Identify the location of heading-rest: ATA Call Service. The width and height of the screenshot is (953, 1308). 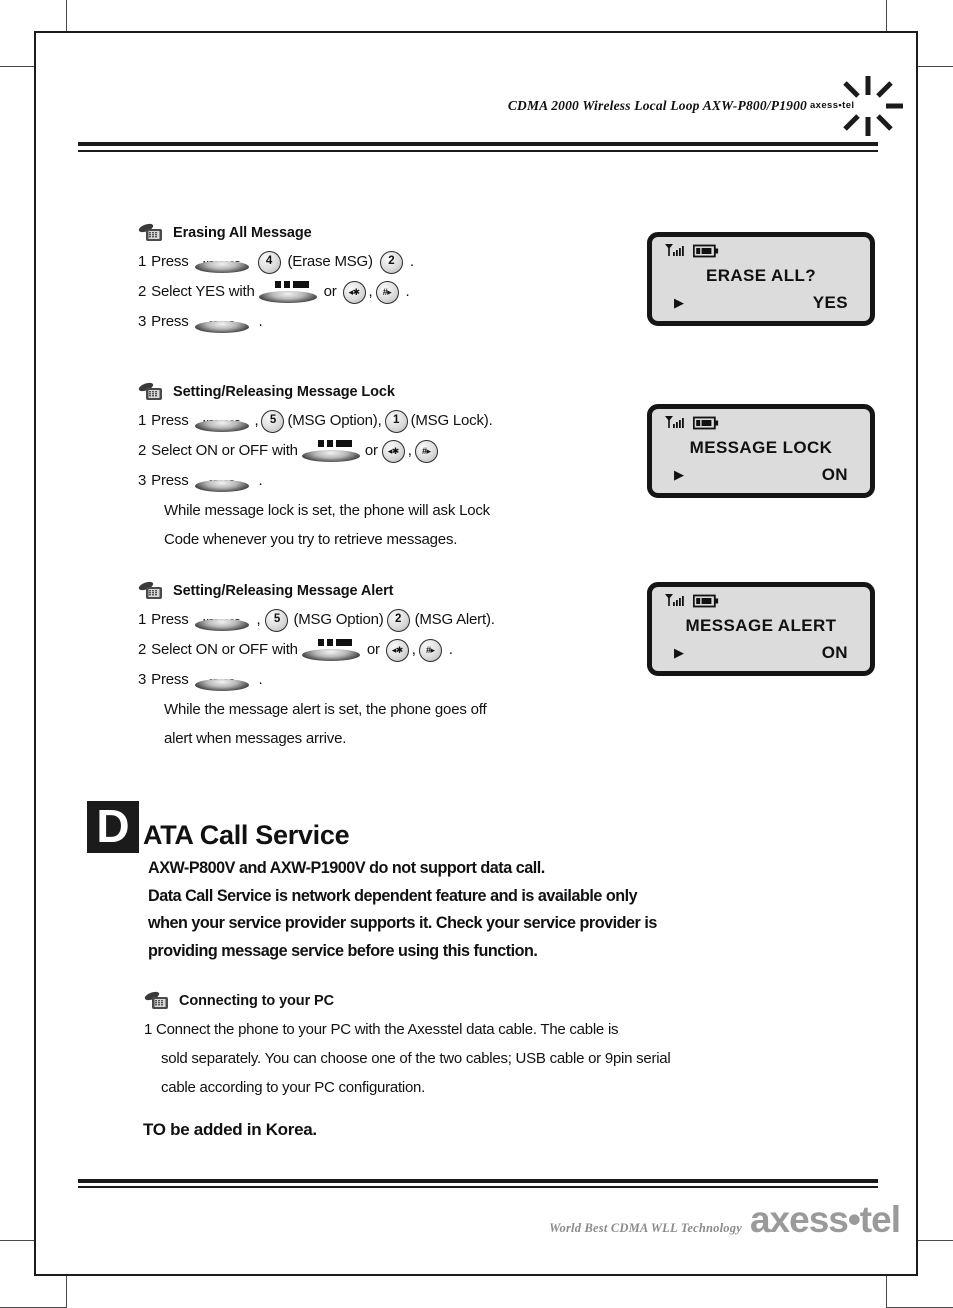
(246, 835).